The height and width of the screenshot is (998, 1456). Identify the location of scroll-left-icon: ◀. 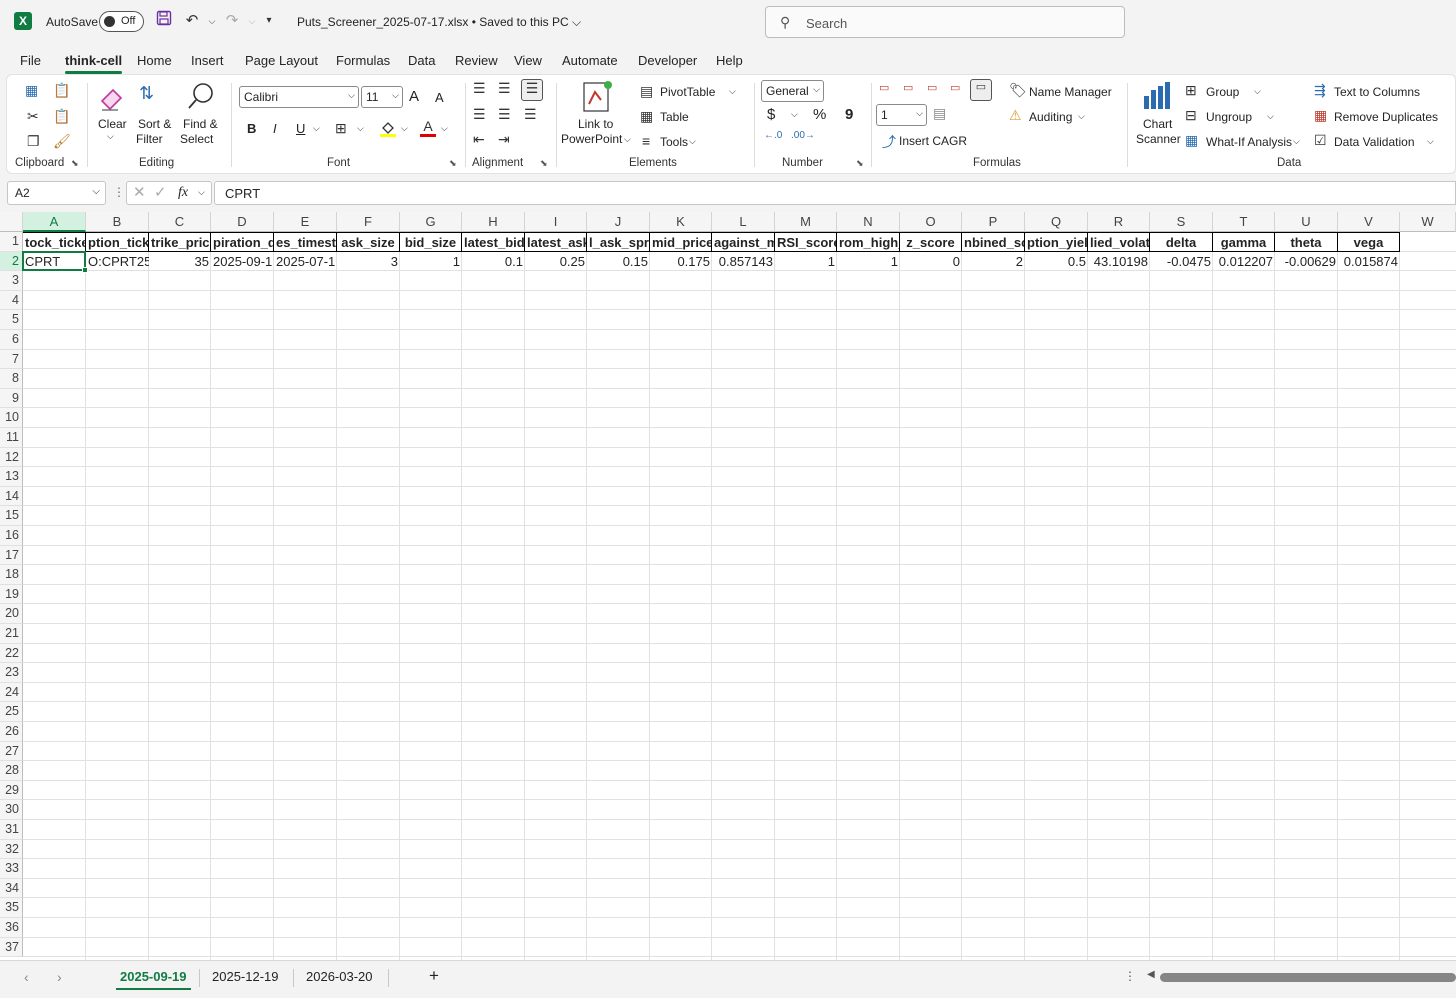
(1151, 974).